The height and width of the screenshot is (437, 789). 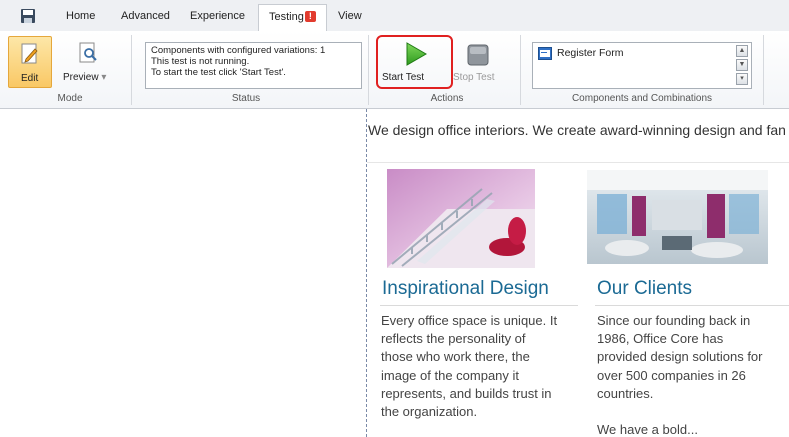 I want to click on actions-group-label: Actions, so click(x=447, y=98).